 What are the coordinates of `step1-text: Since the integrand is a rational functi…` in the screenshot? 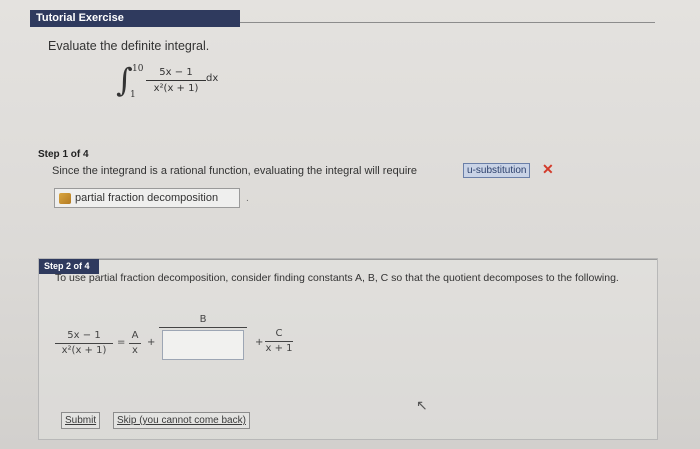 It's located at (235, 171).